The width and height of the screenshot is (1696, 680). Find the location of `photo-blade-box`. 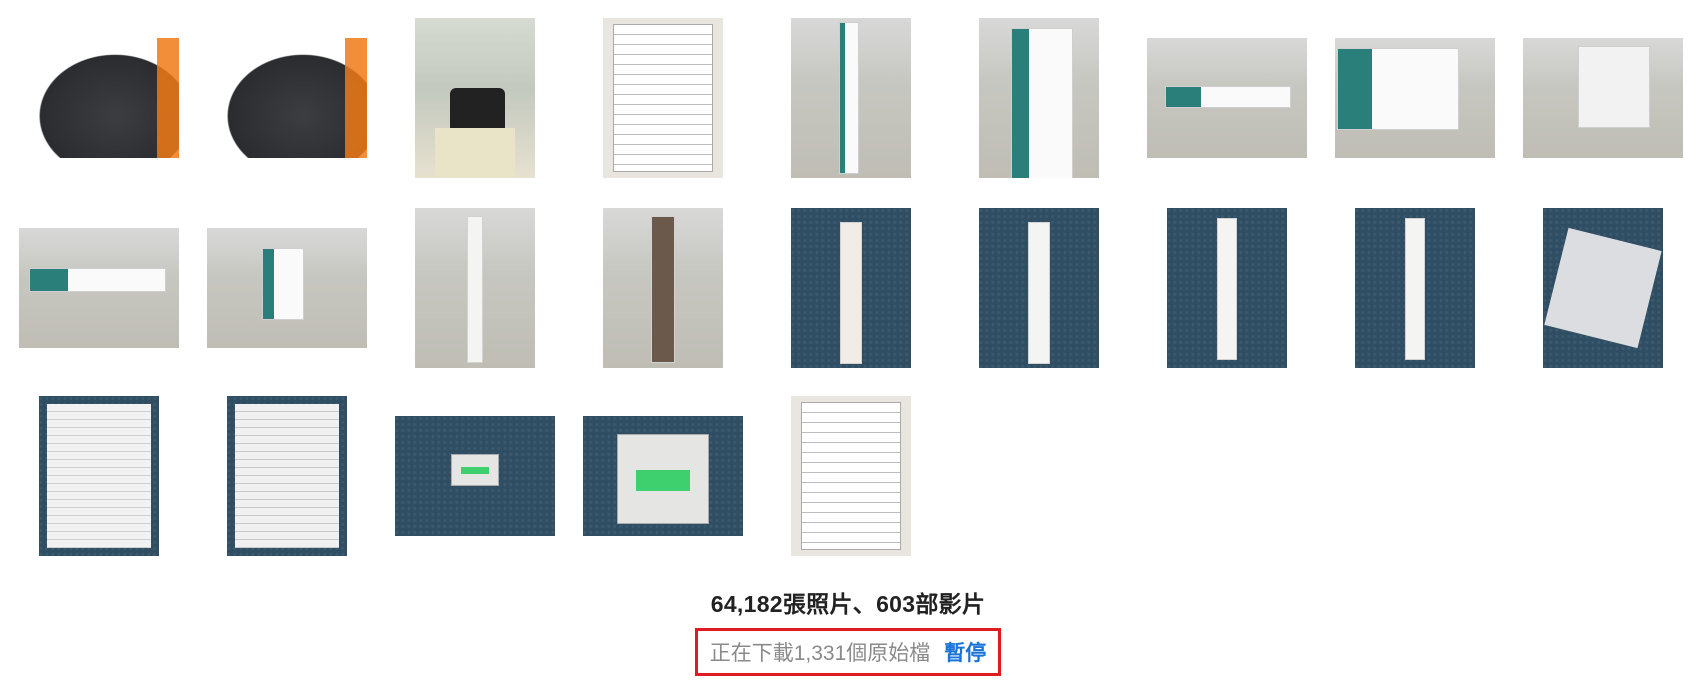

photo-blade-box is located at coordinates (475, 288).